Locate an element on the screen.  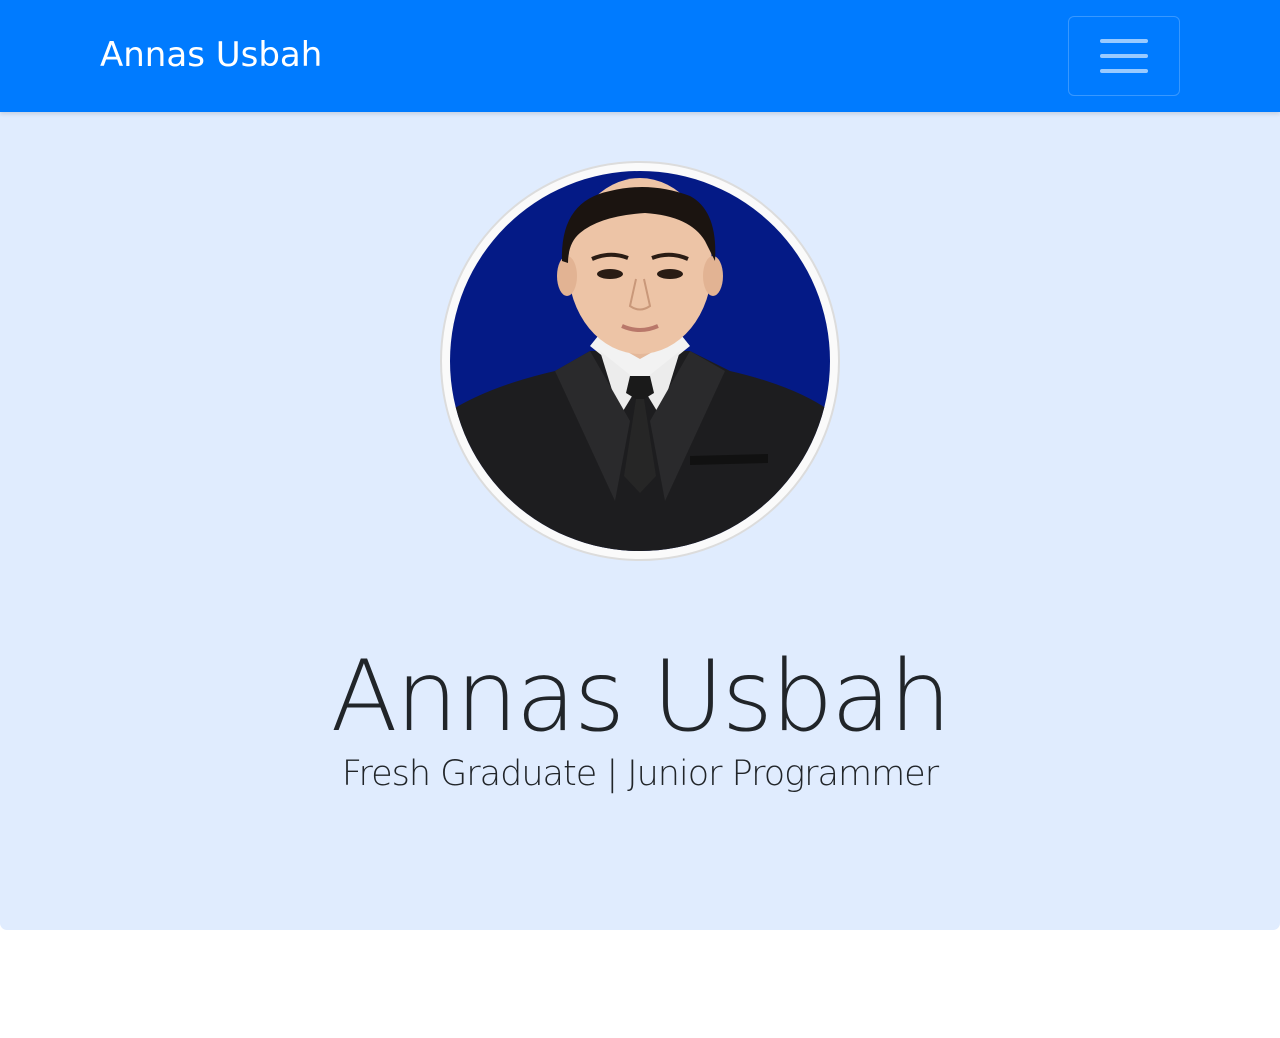
navbar-toggler-button is located at coordinates (1124, 56).